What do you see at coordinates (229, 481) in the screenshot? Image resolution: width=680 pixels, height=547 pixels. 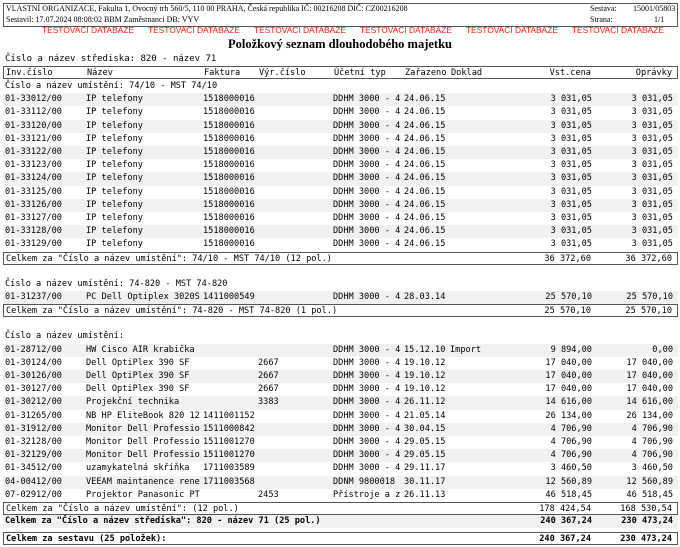 I see `invoice-cell: 1711003568` at bounding box center [229, 481].